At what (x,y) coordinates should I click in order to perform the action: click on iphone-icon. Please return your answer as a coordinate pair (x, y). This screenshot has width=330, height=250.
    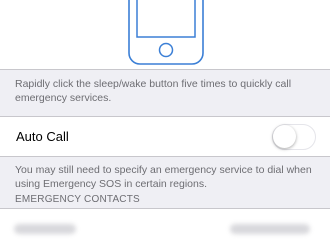
    Looking at the image, I should click on (166, 32).